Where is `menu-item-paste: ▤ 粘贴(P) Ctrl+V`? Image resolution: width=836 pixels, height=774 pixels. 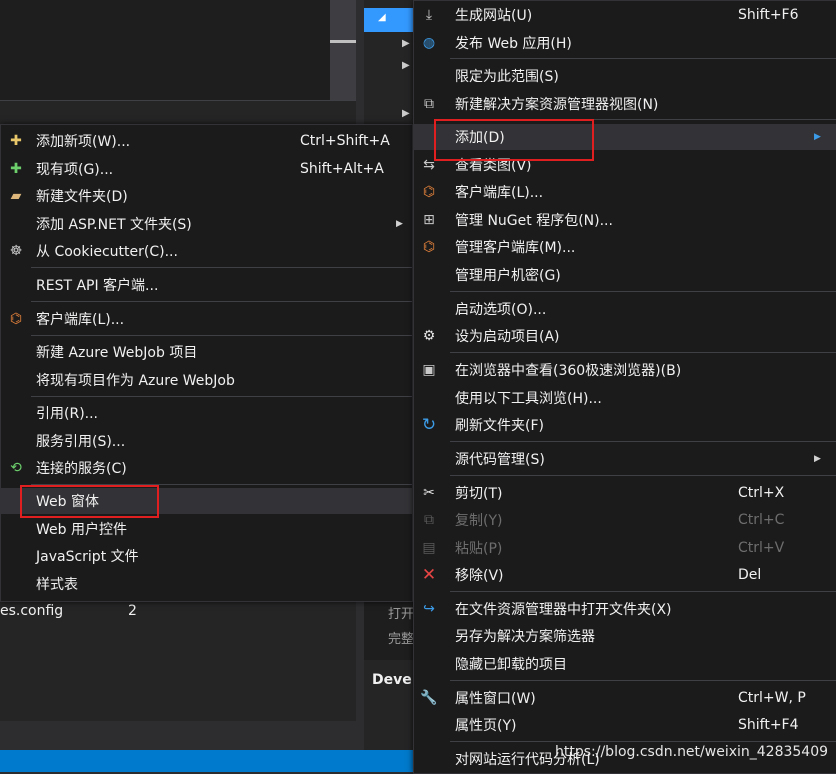
menu-item-paste: ▤ 粘贴(P) Ctrl+V is located at coordinates (625, 548).